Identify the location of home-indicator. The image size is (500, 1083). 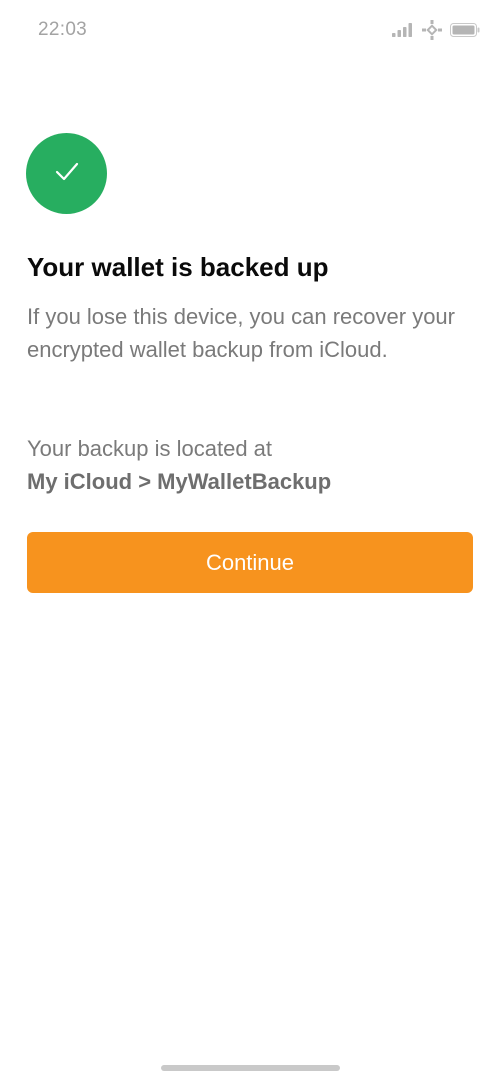
(250, 1068).